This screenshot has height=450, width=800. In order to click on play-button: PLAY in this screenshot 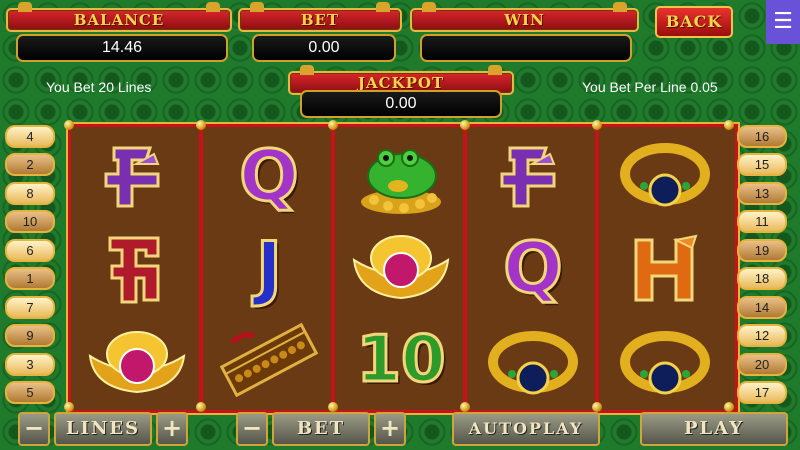, I will do `click(714, 429)`.